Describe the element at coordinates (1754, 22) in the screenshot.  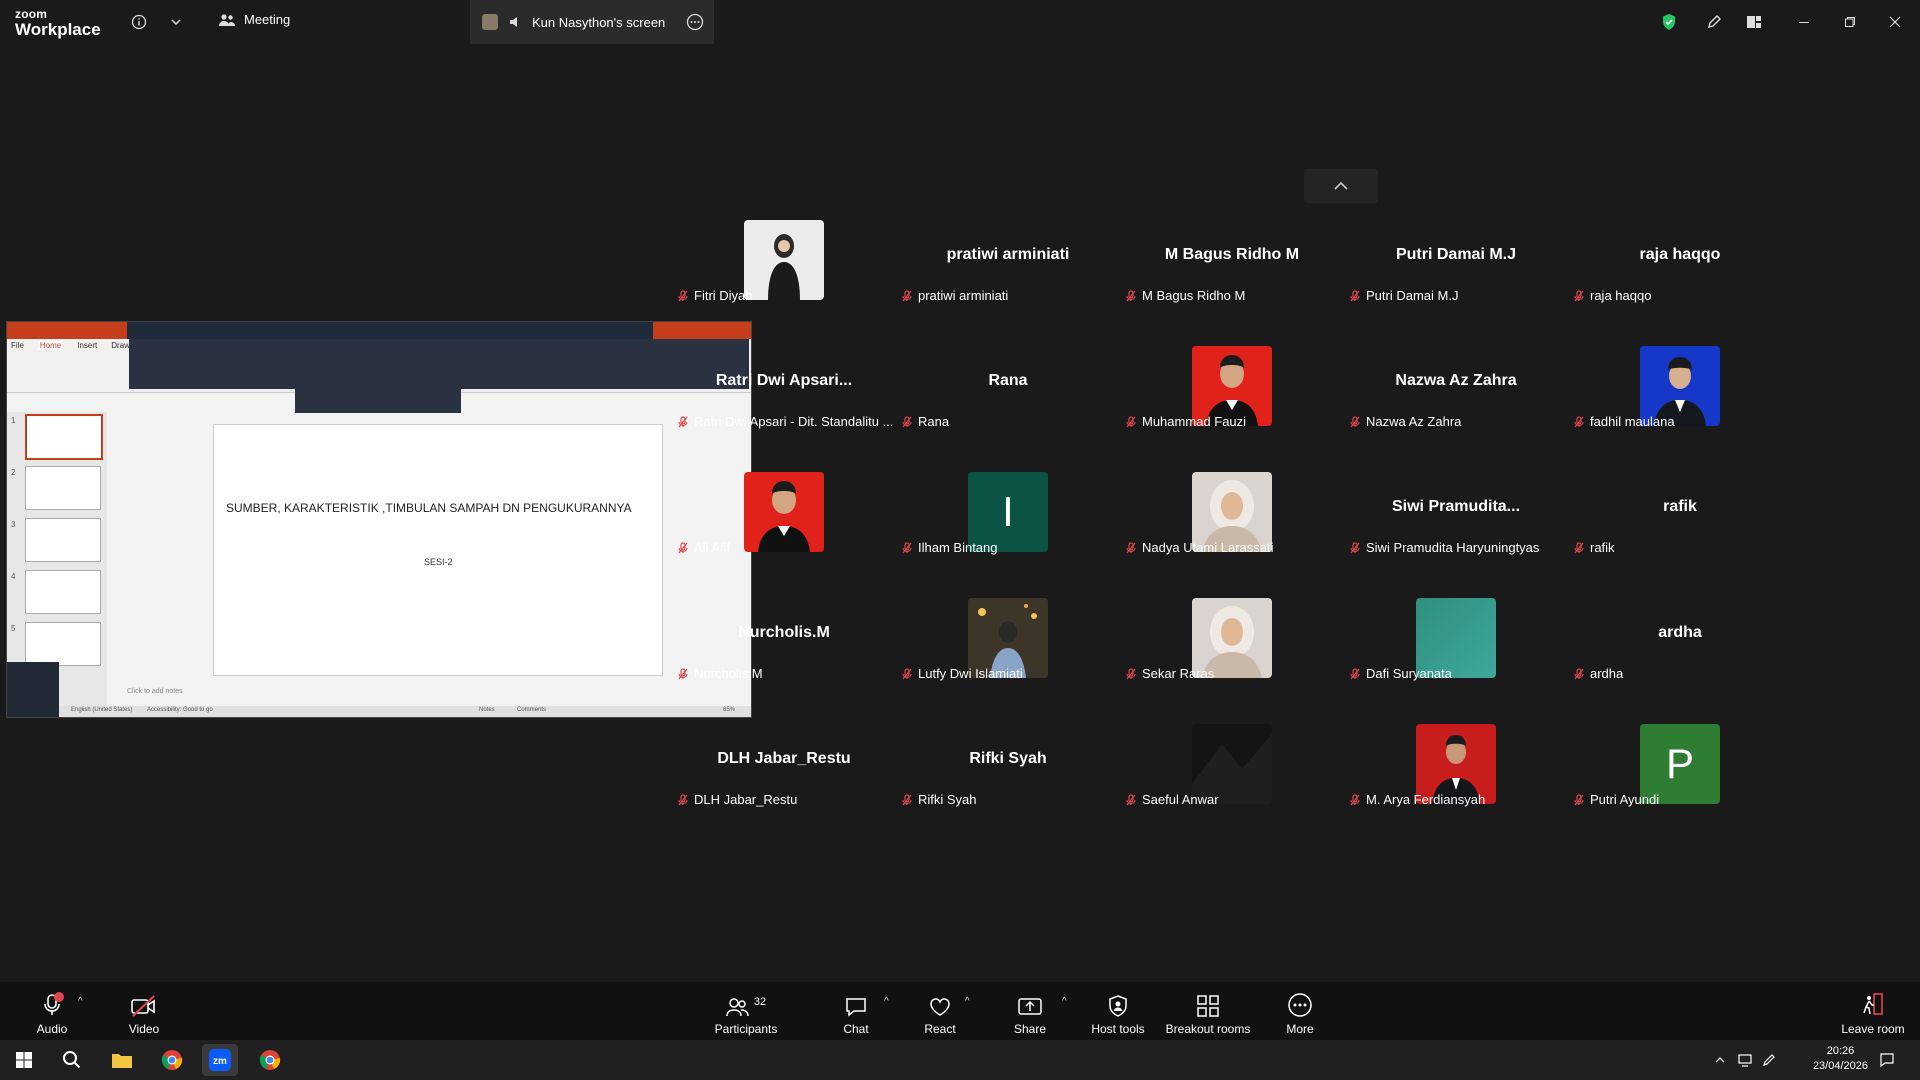
I see `layout-view-icon` at that location.